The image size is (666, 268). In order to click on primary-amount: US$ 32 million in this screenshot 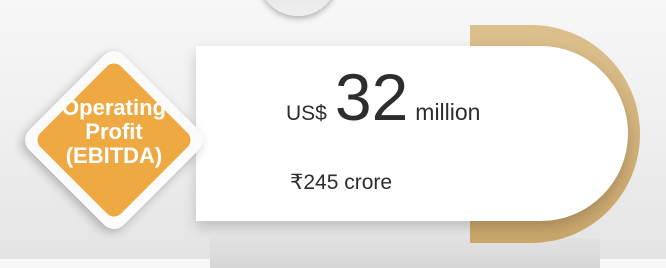, I will do `click(383, 97)`.